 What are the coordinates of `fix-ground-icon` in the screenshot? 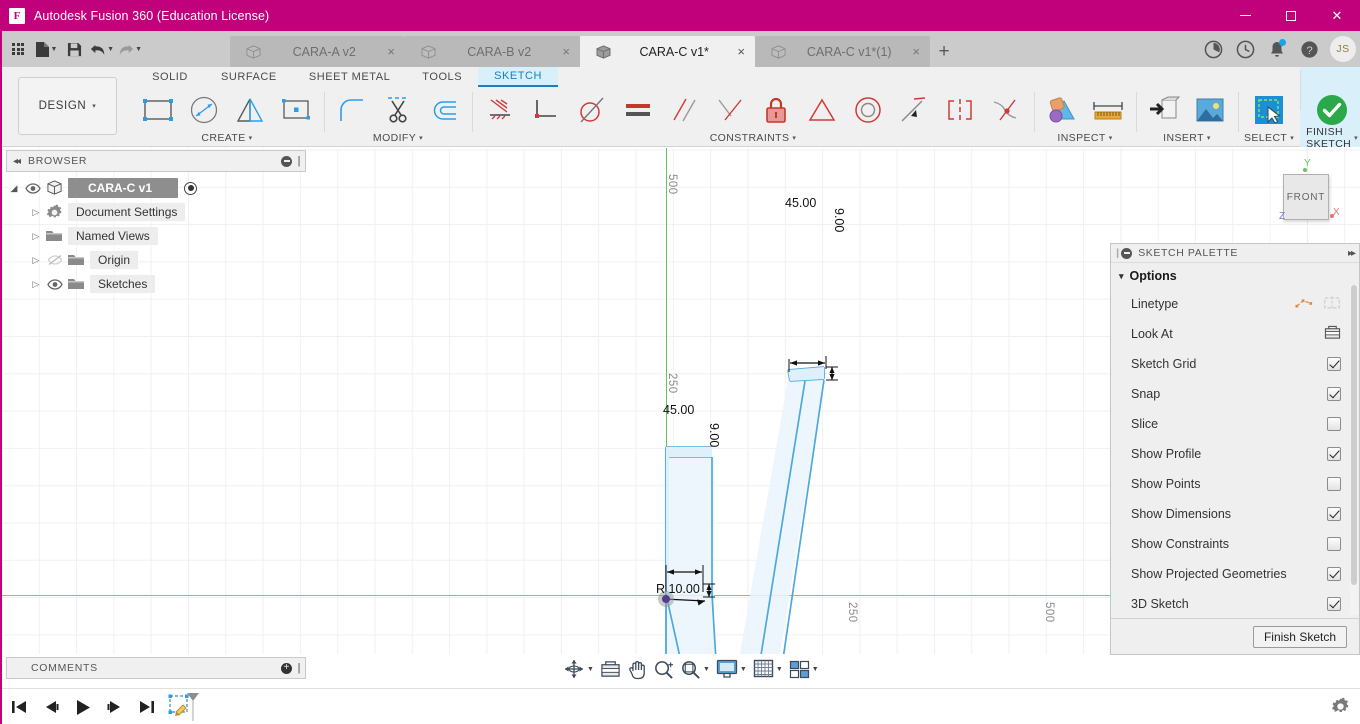 It's located at (500, 110).